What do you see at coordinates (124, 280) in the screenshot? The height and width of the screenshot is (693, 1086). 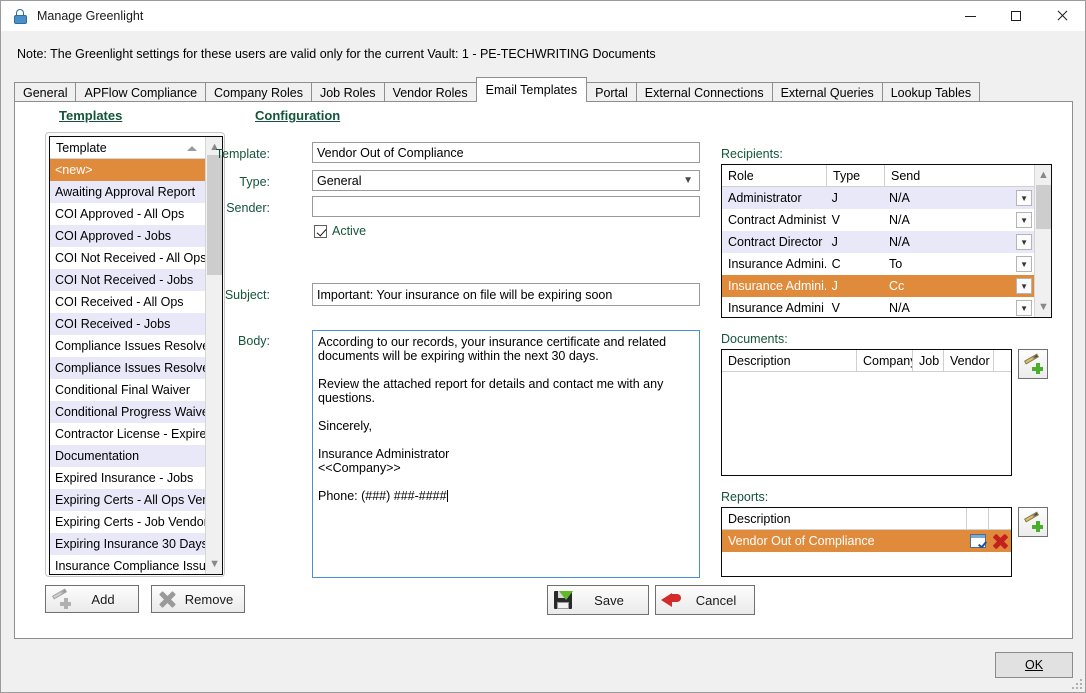 I see `list-item-label: COI Not Received - Jobs` at bounding box center [124, 280].